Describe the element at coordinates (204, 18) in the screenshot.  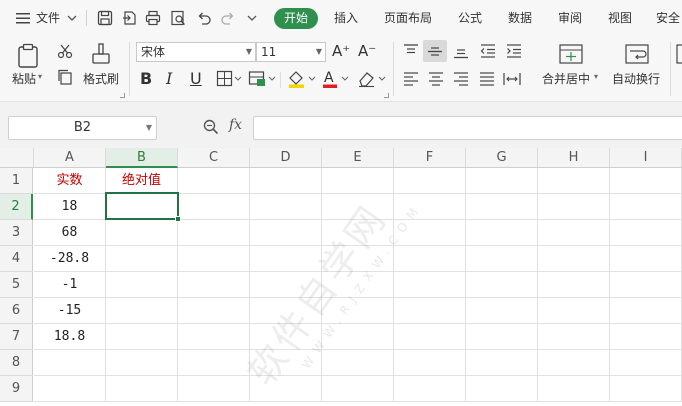
I see `undo-icon` at that location.